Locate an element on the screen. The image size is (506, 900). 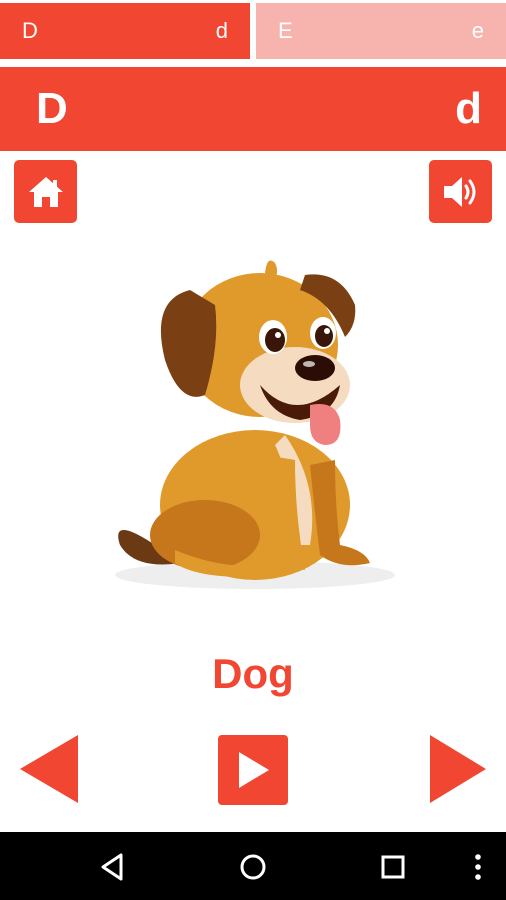
tab-lower-letter: d is located at coordinates (221, 30).